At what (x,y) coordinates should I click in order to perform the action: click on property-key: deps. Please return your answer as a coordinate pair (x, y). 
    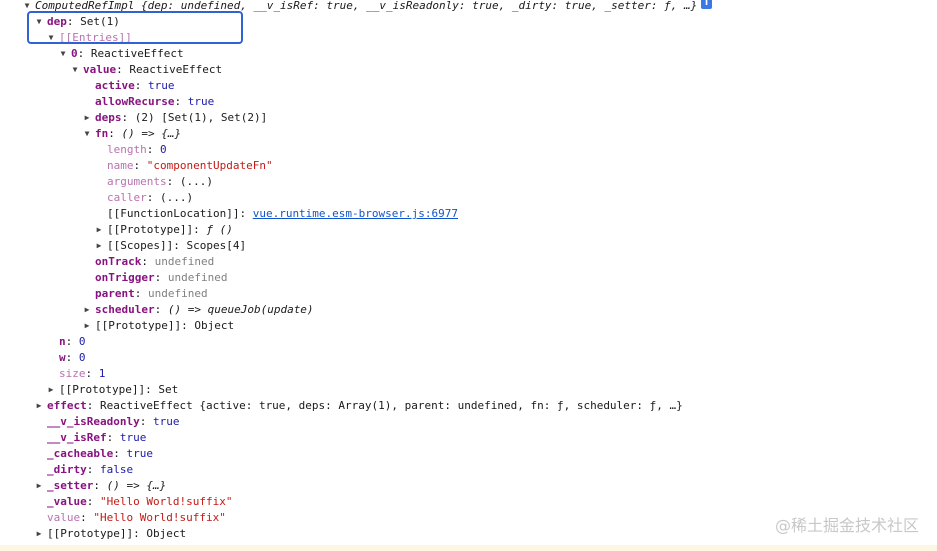
    Looking at the image, I should click on (108, 117).